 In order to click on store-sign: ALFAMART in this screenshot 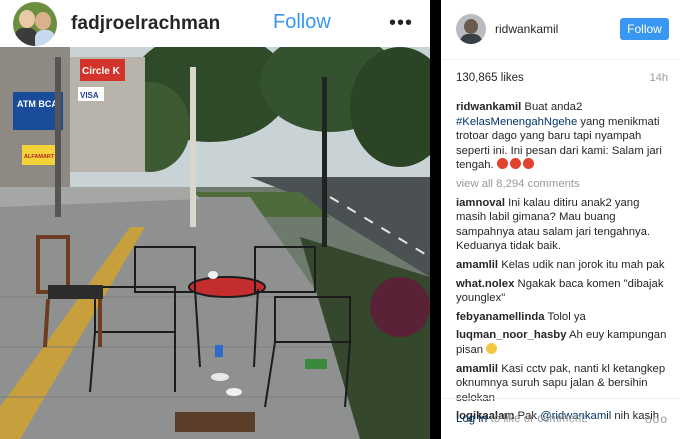, I will do `click(39, 157)`.